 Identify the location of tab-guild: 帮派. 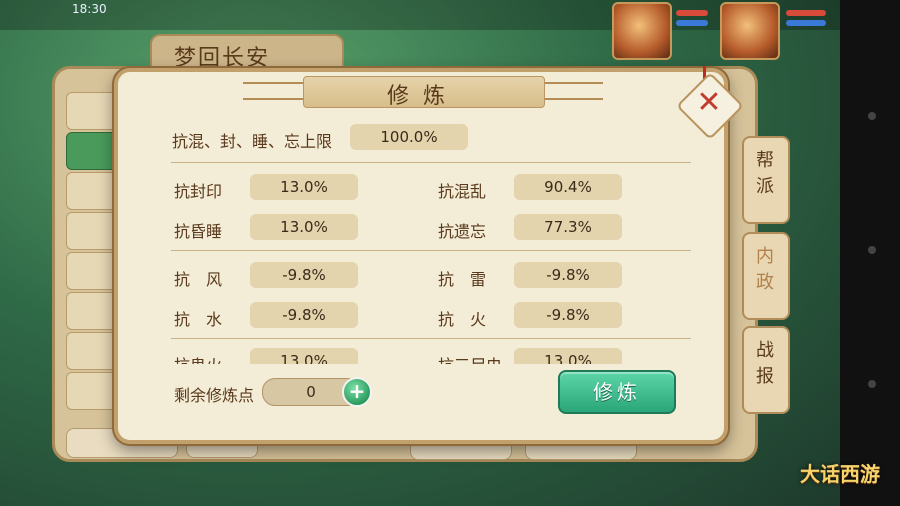
(766, 180).